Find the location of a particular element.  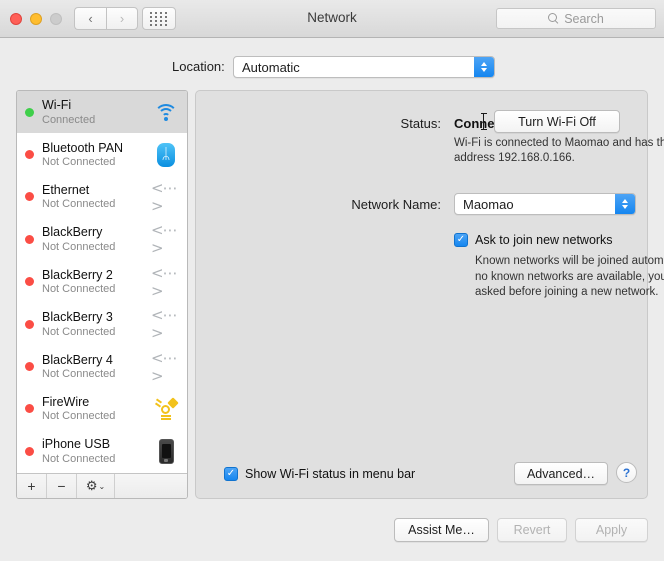

show-status-checkbox: ✓ is located at coordinates (231, 474).